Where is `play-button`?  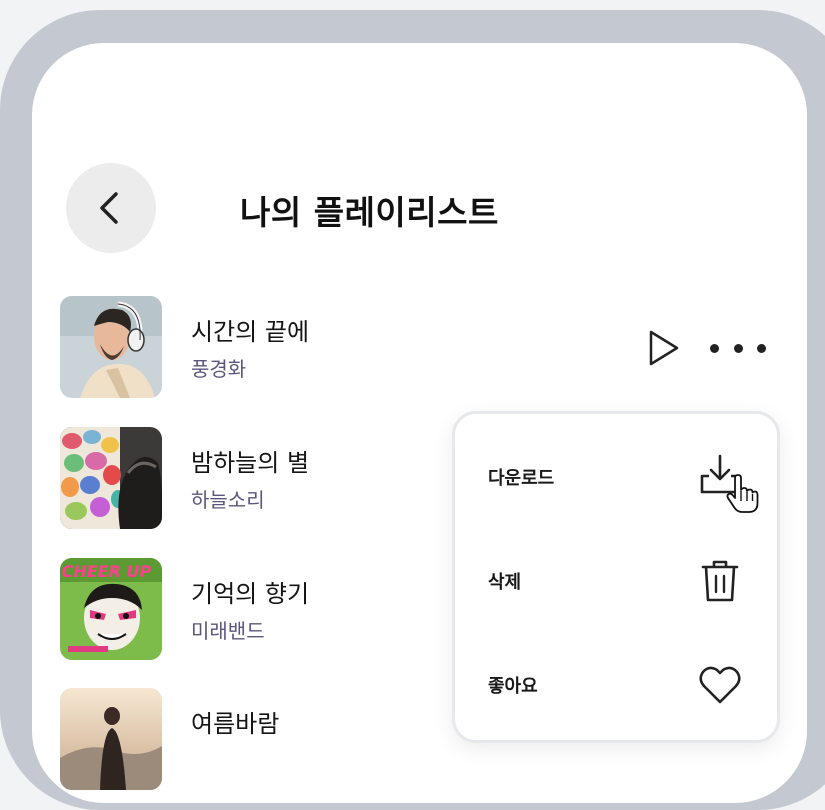
play-button is located at coordinates (663, 348).